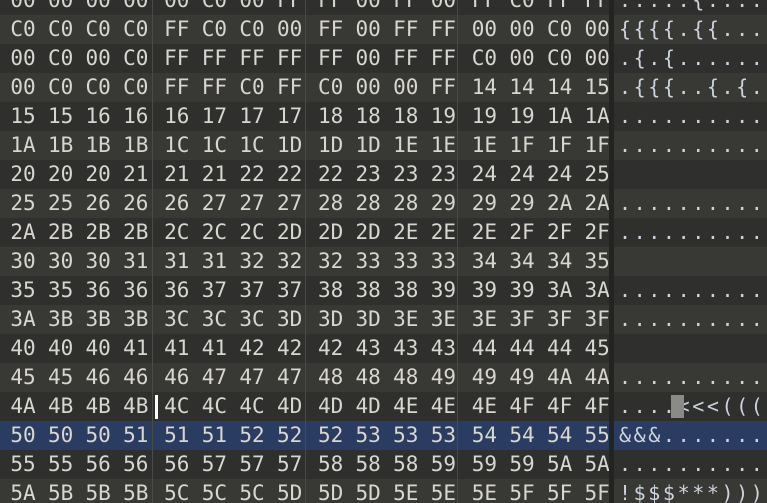 The height and width of the screenshot is (503, 767). I want to click on hex-byte: 45, so click(23, 377).